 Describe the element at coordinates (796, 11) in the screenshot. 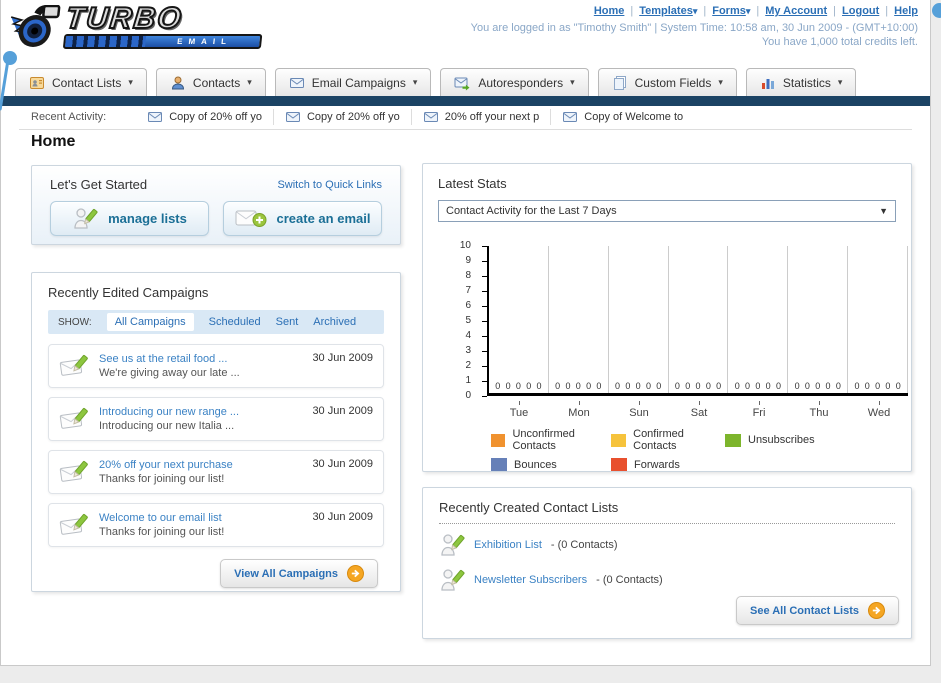

I see `top-link-my-account: My Account` at that location.